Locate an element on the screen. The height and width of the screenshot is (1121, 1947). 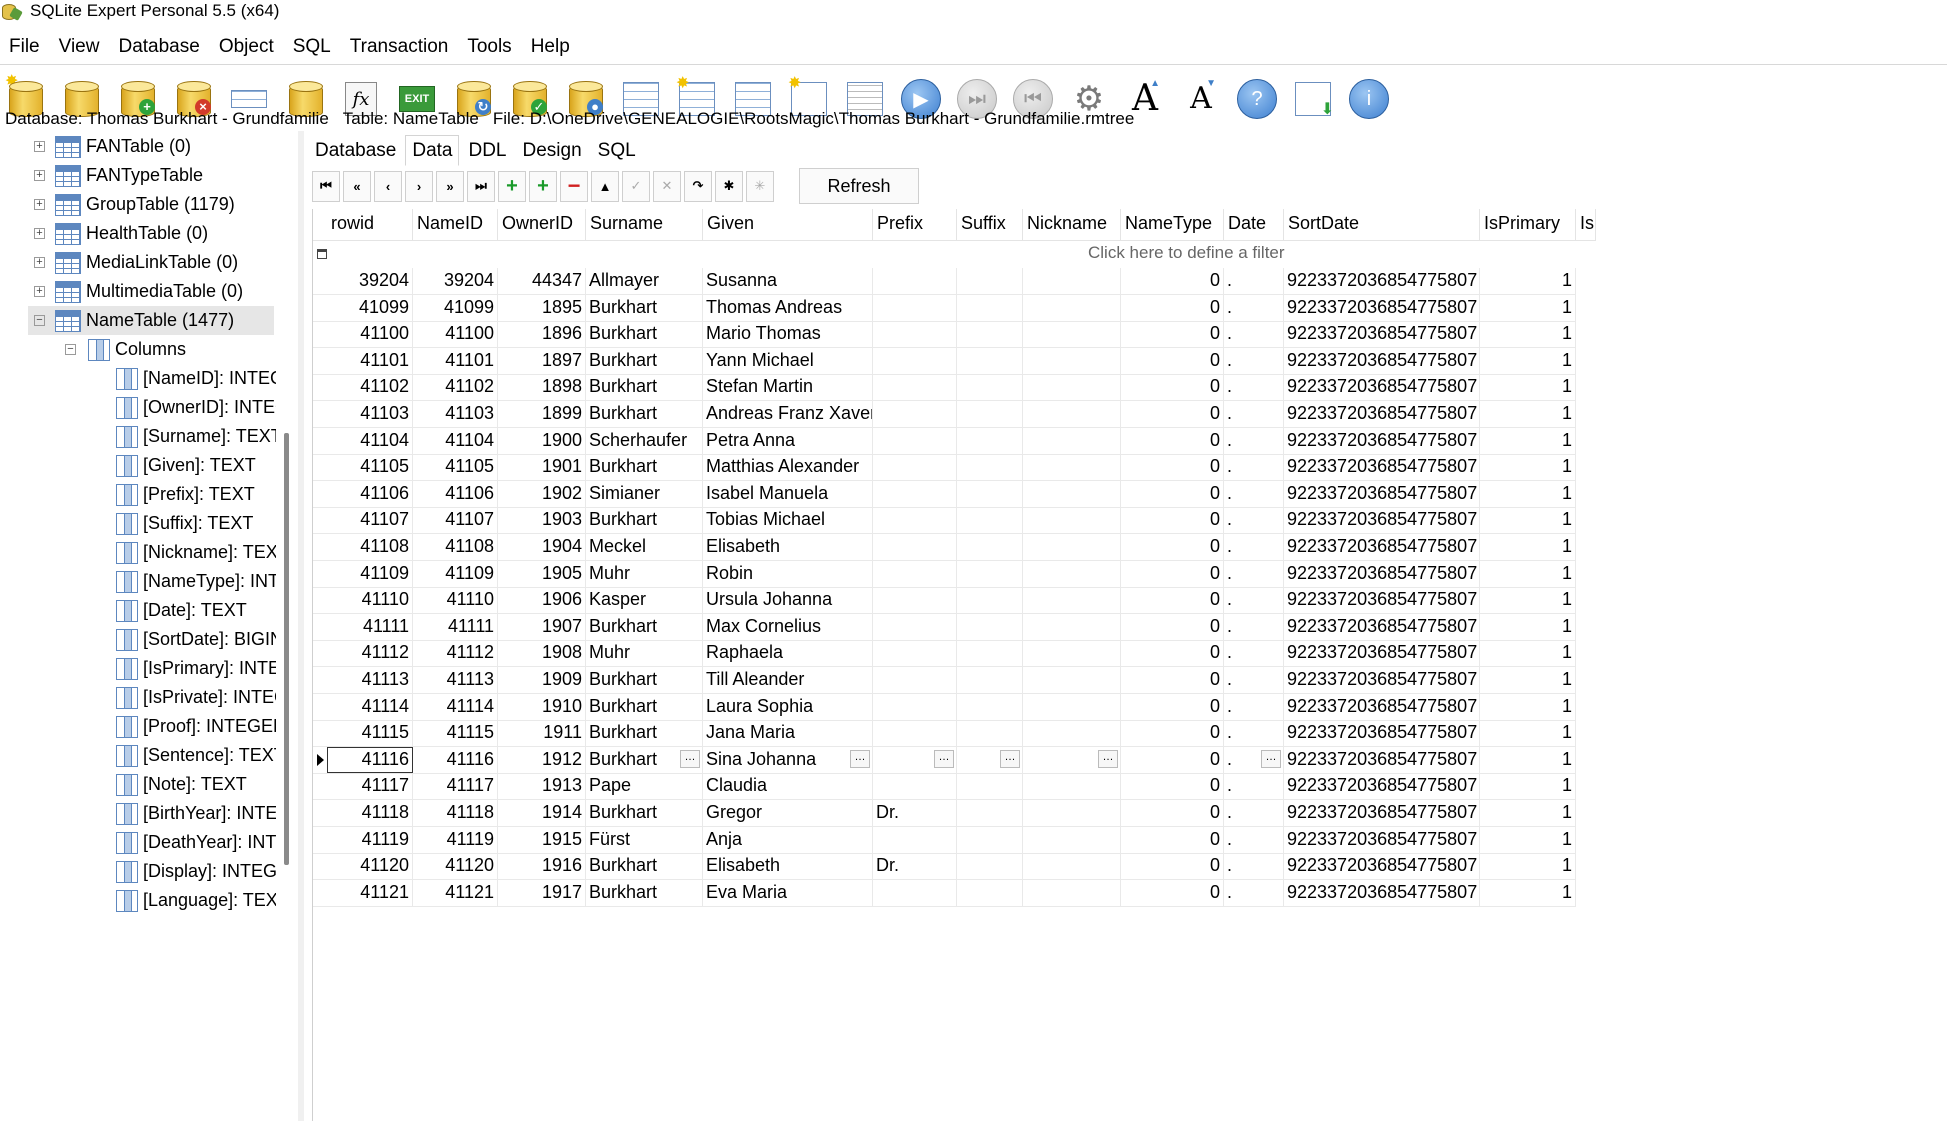
grid-cell-ownerid: 44347 is located at coordinates (542, 281).